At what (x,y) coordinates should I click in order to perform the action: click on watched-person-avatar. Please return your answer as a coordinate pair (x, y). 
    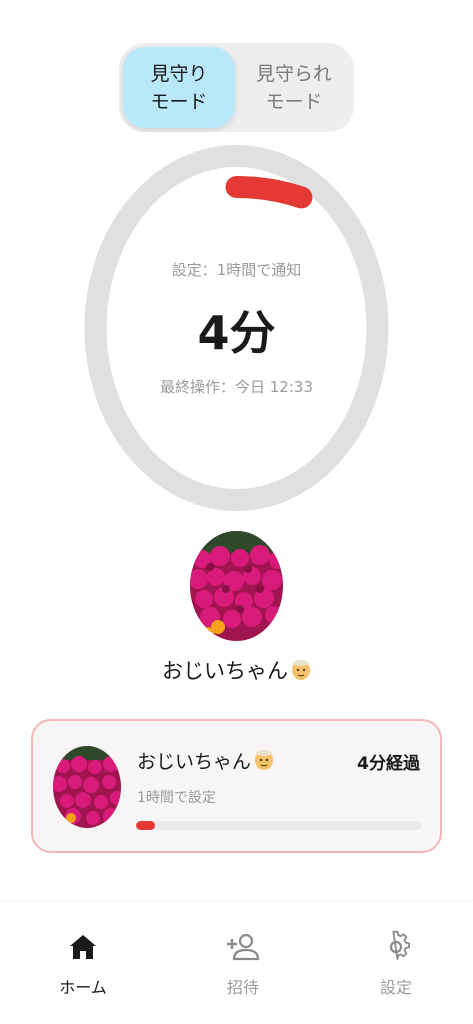
    Looking at the image, I should click on (236, 586).